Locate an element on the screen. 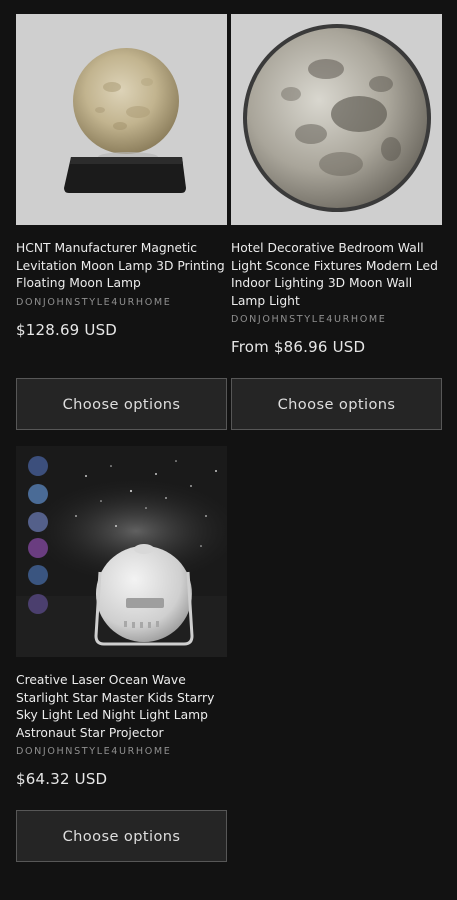 Image resolution: width=457 pixels, height=900 pixels. moon-lamp-image is located at coordinates (121, 119).